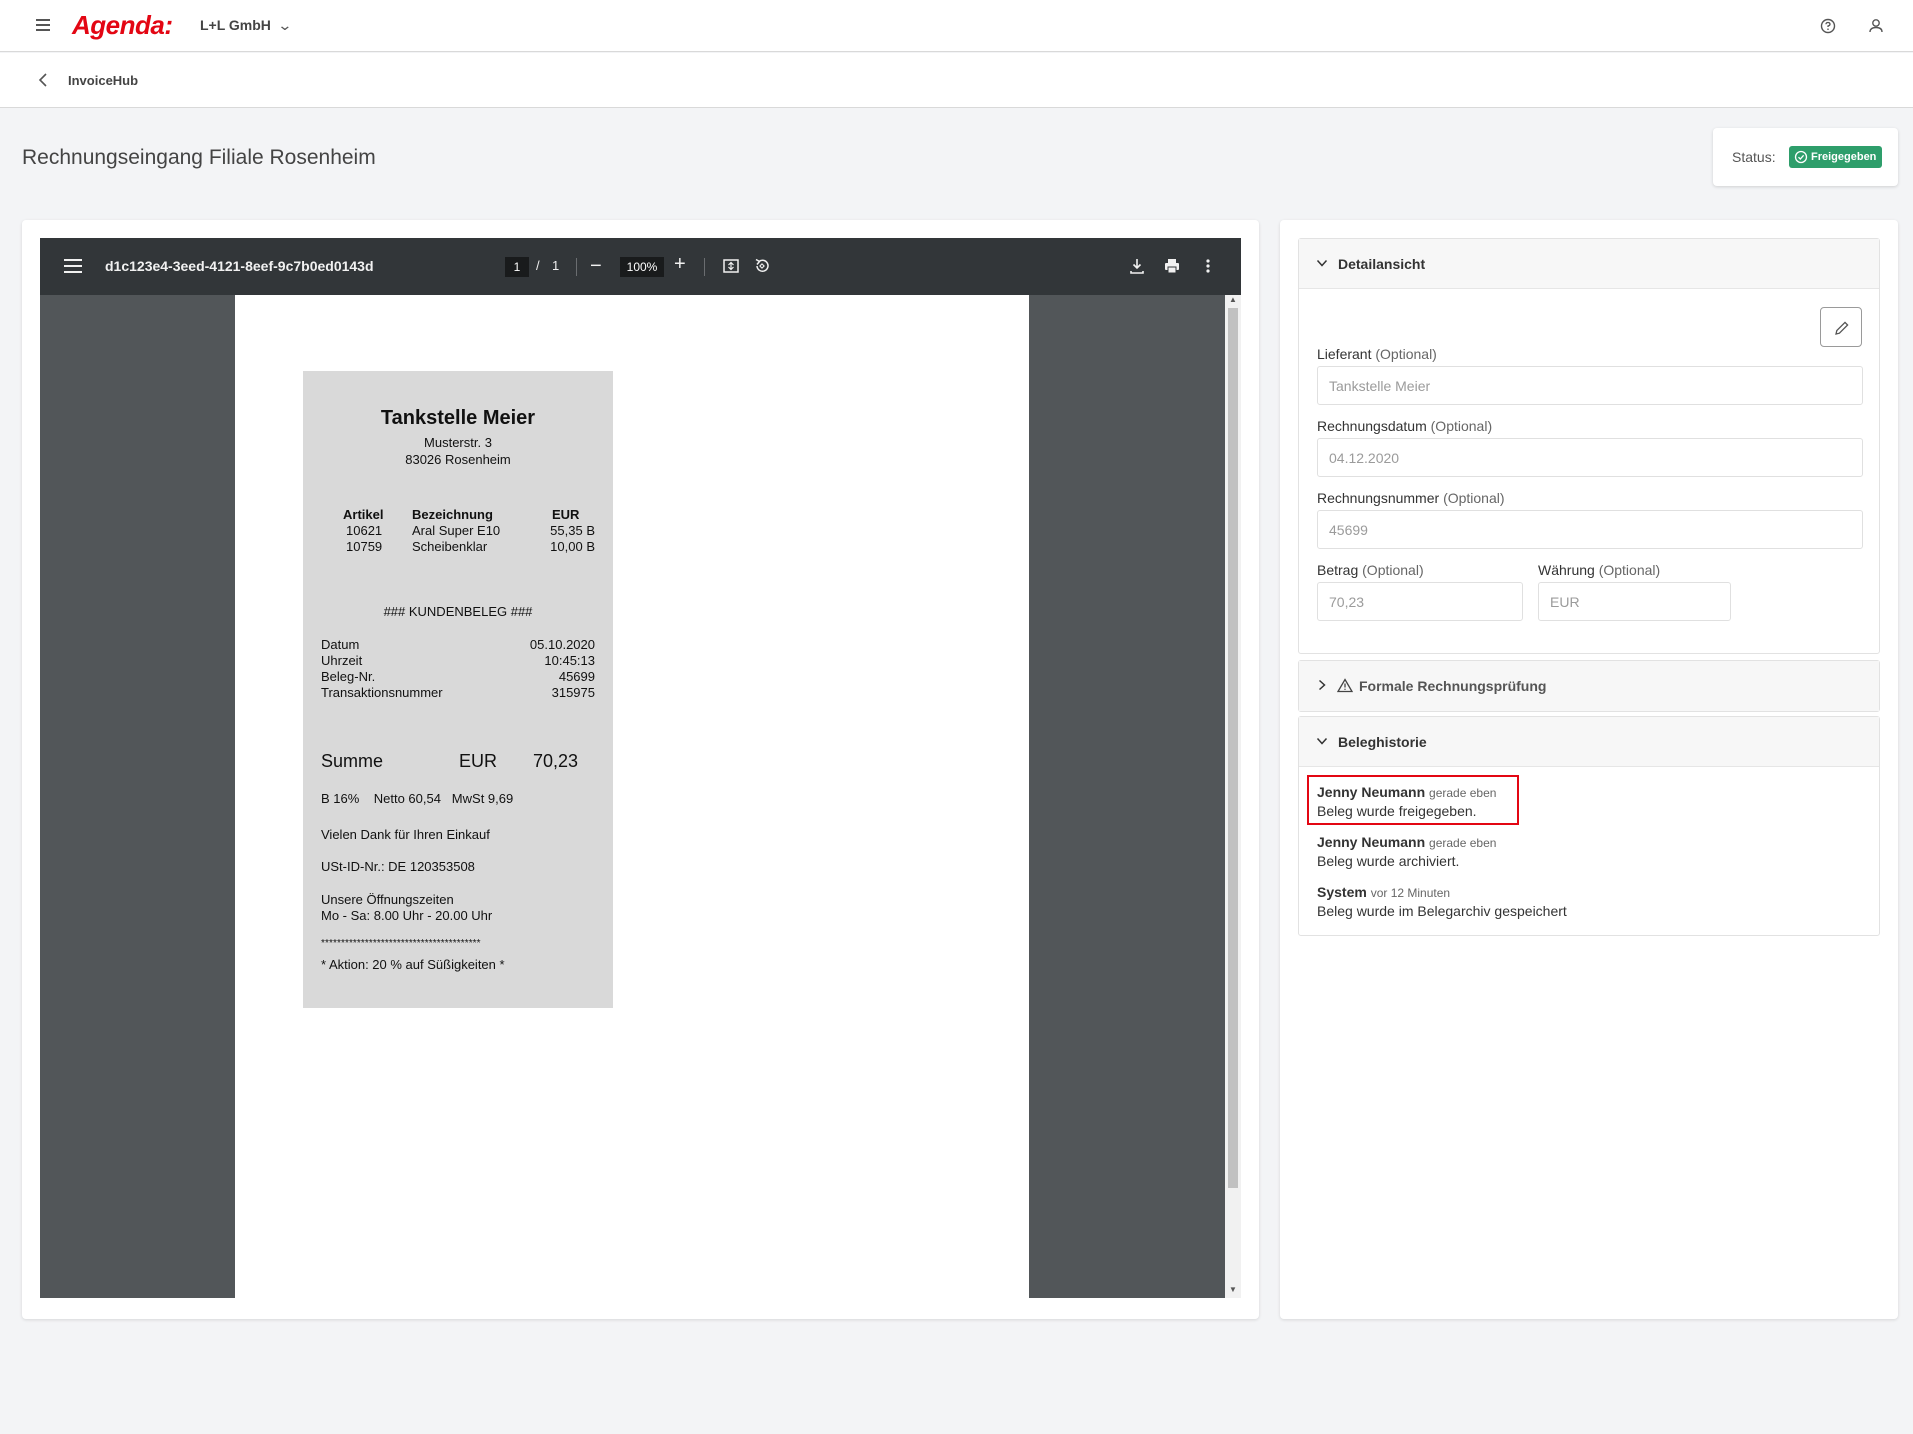  What do you see at coordinates (73, 267) in the screenshot?
I see `pdf-menu-icon` at bounding box center [73, 267].